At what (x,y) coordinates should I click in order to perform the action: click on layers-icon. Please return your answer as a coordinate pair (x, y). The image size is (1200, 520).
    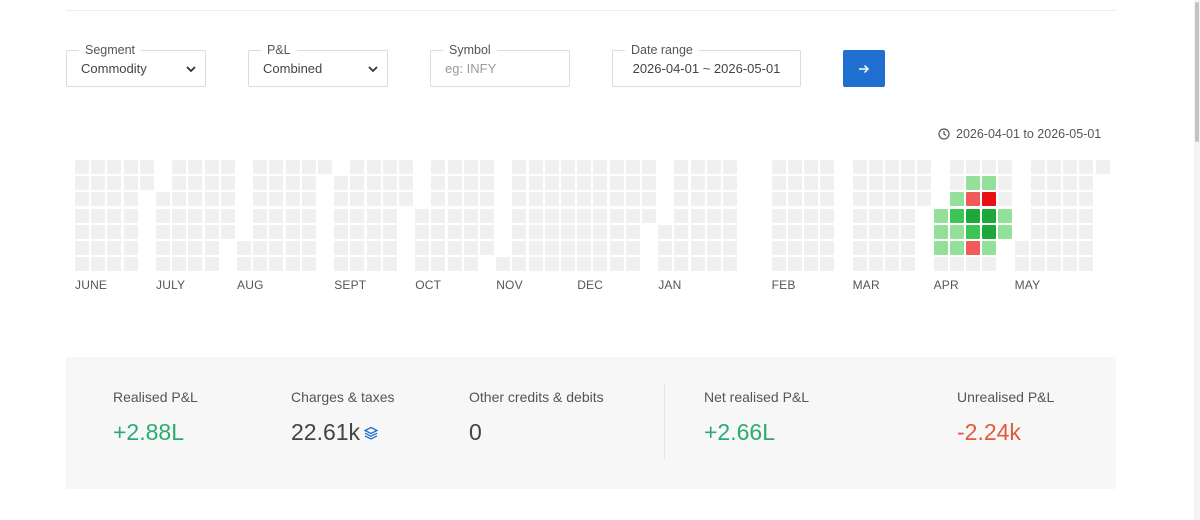
    Looking at the image, I should click on (371, 433).